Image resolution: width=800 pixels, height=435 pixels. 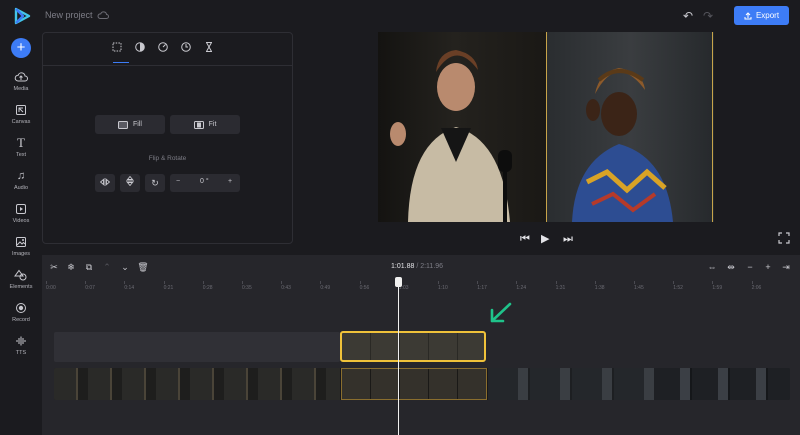 What do you see at coordinates (21, 283) in the screenshot?
I see `sidebar-item-elements: Elements` at bounding box center [21, 283].